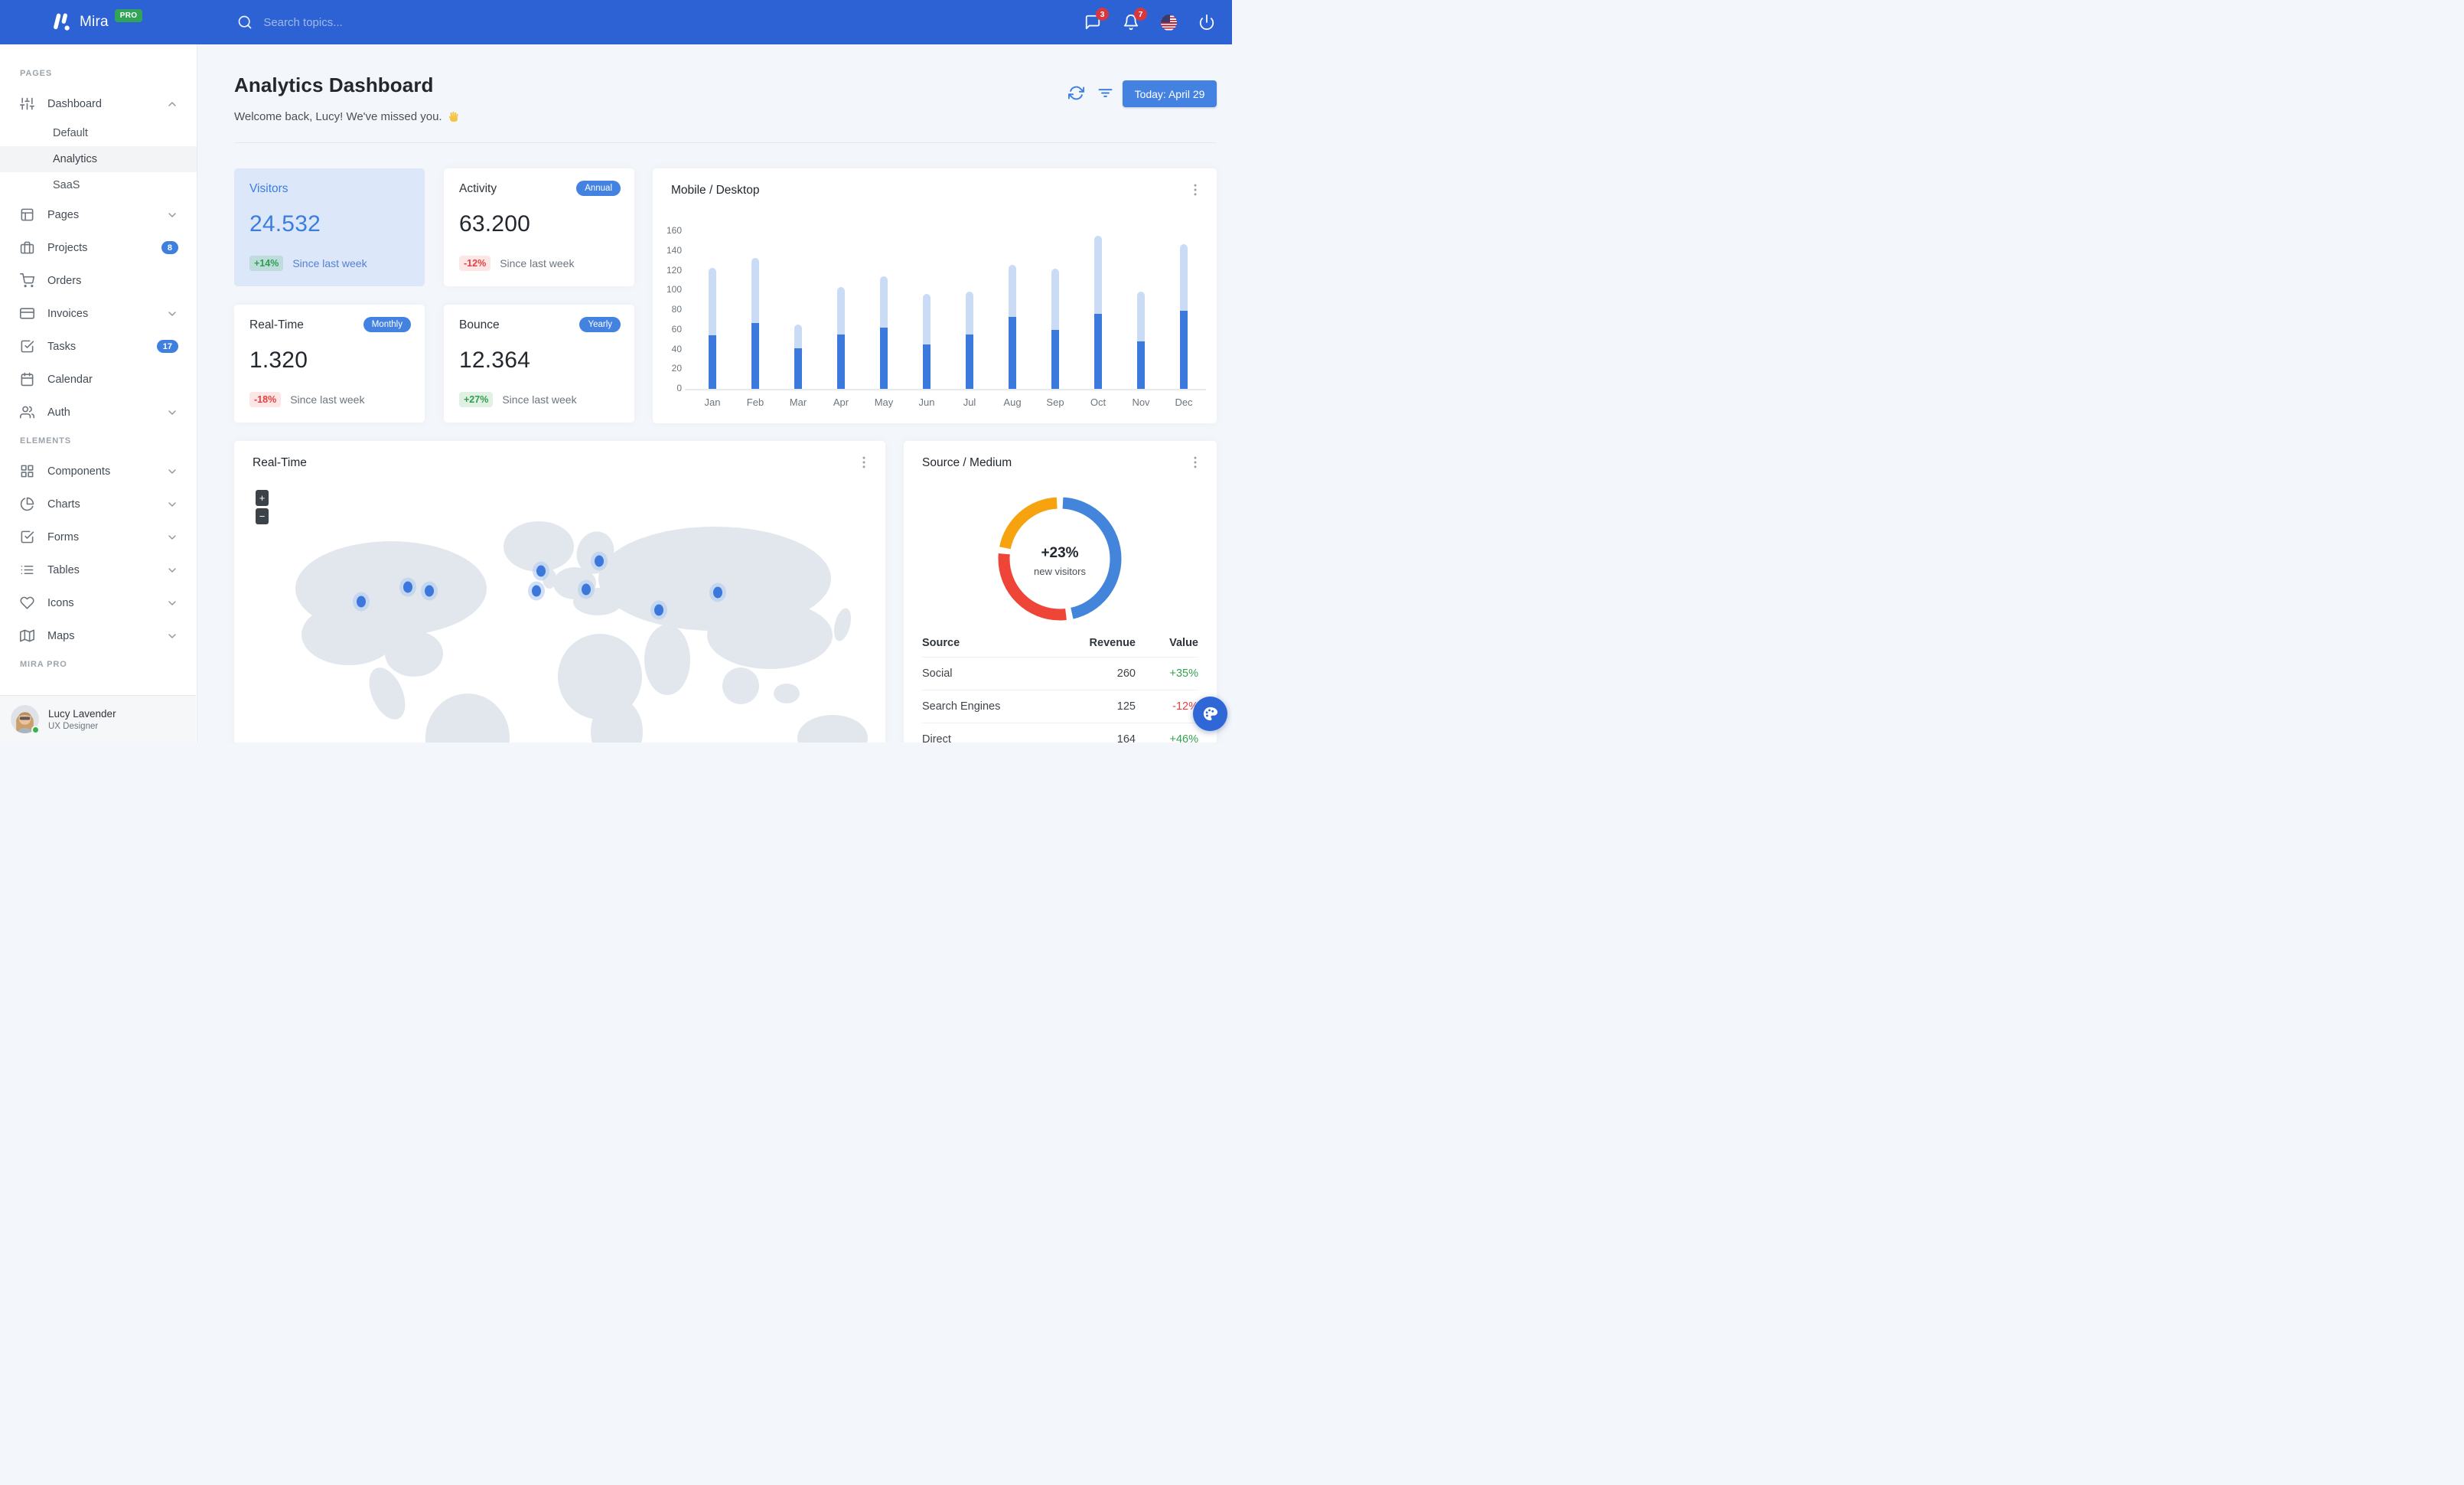 The image size is (2464, 1485). I want to click on sidebar-subitem-saas: SaaS, so click(98, 185).